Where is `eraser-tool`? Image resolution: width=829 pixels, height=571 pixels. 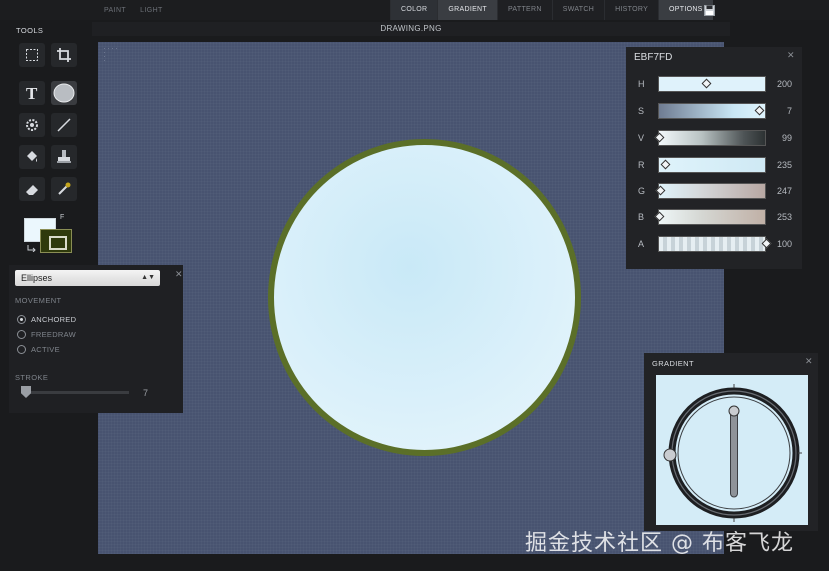
eraser-tool is located at coordinates (32, 189).